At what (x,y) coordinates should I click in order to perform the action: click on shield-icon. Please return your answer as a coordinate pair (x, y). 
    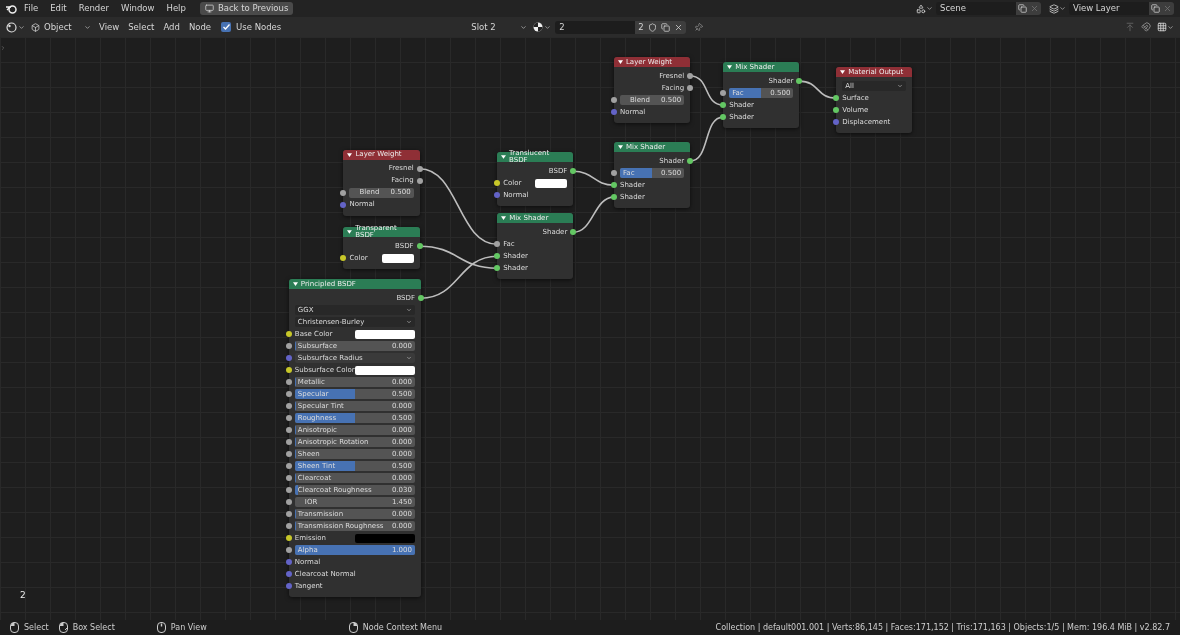
    Looking at the image, I should click on (652, 27).